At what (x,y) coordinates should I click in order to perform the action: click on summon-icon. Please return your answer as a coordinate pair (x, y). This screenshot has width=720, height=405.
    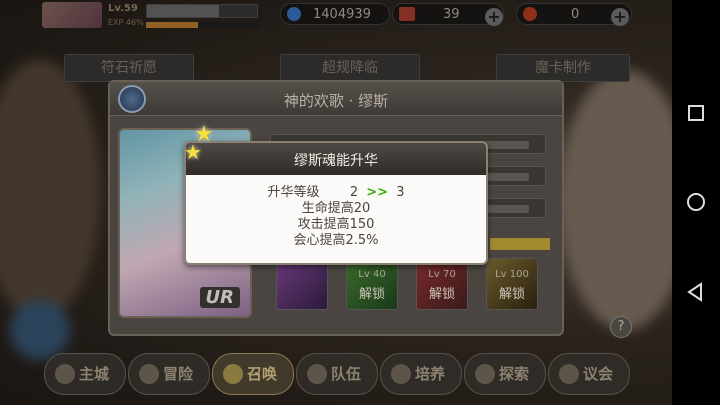
    Looking at the image, I should click on (233, 374).